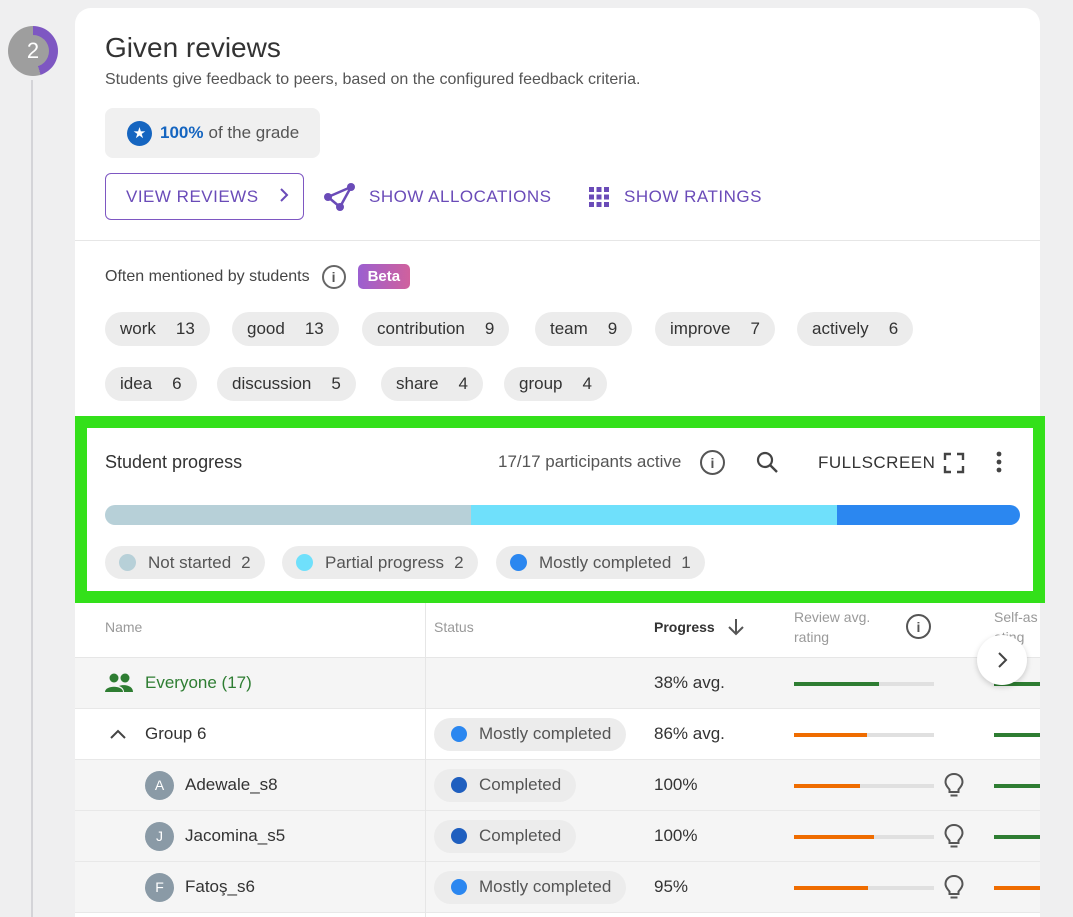 The image size is (1073, 917). What do you see at coordinates (314, 328) in the screenshot?
I see `keyword-count: 13` at bounding box center [314, 328].